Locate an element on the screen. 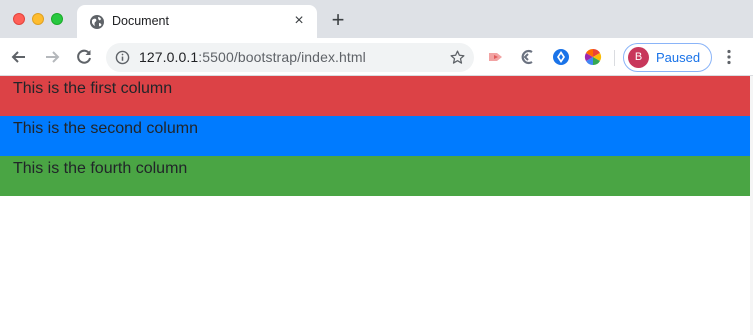 This screenshot has height=335, width=753. column-second-text: This is the second column is located at coordinates (105, 128).